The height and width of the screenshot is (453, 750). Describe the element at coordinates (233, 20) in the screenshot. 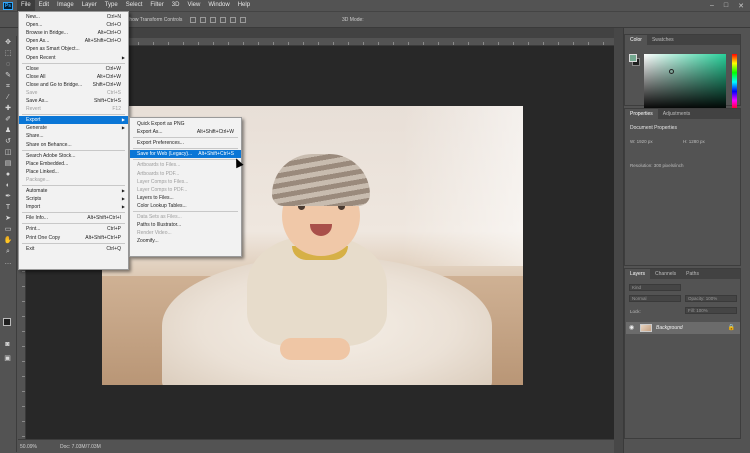

I see `align-middle-icon` at that location.